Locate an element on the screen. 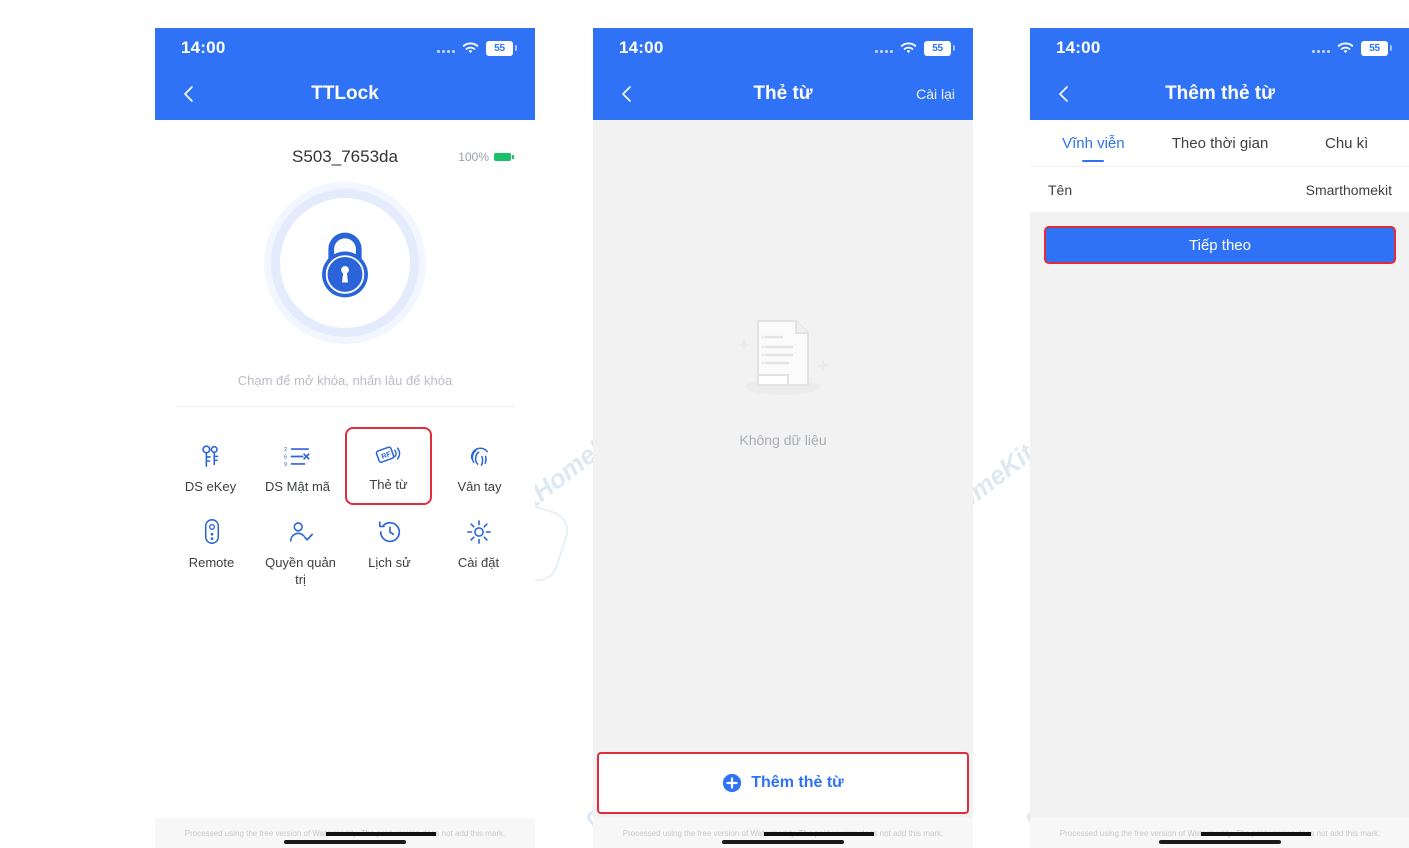 This screenshot has height=848, width=1409. lock-toggle-button is located at coordinates (345, 263).